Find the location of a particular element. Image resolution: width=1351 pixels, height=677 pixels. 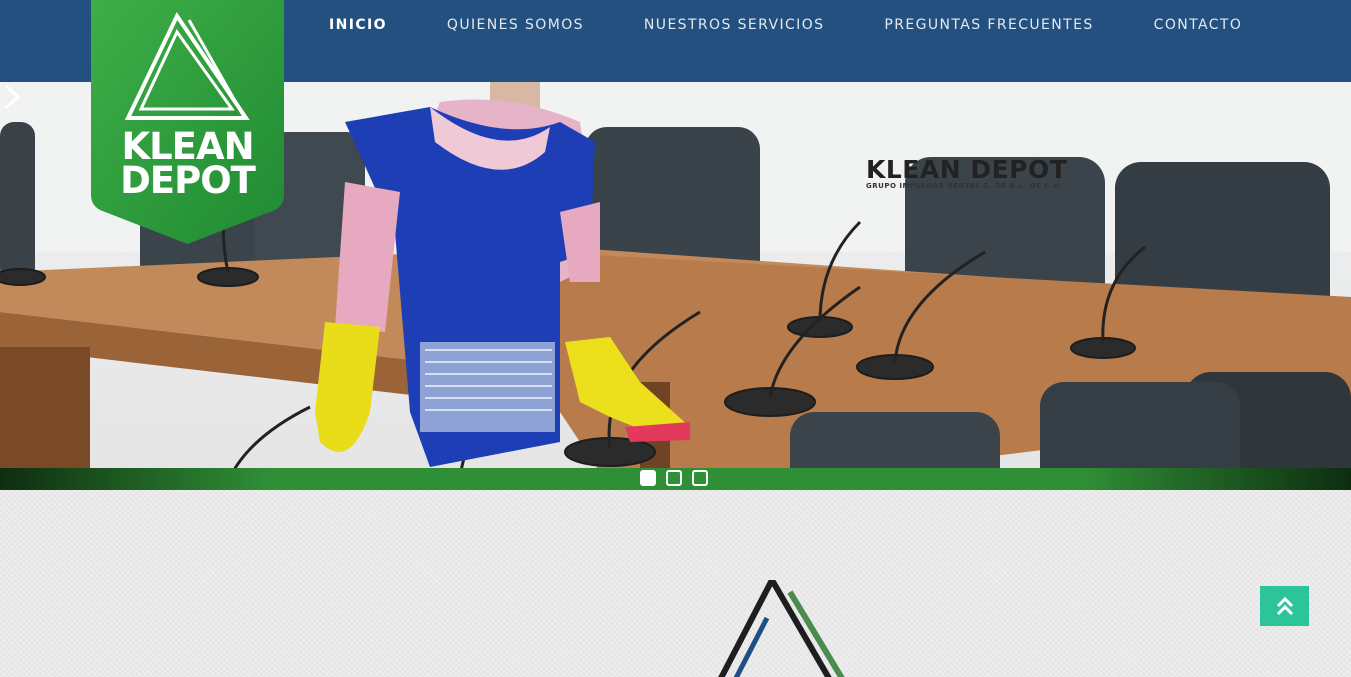

logo-text-line2: DEPOT is located at coordinates (188, 180).